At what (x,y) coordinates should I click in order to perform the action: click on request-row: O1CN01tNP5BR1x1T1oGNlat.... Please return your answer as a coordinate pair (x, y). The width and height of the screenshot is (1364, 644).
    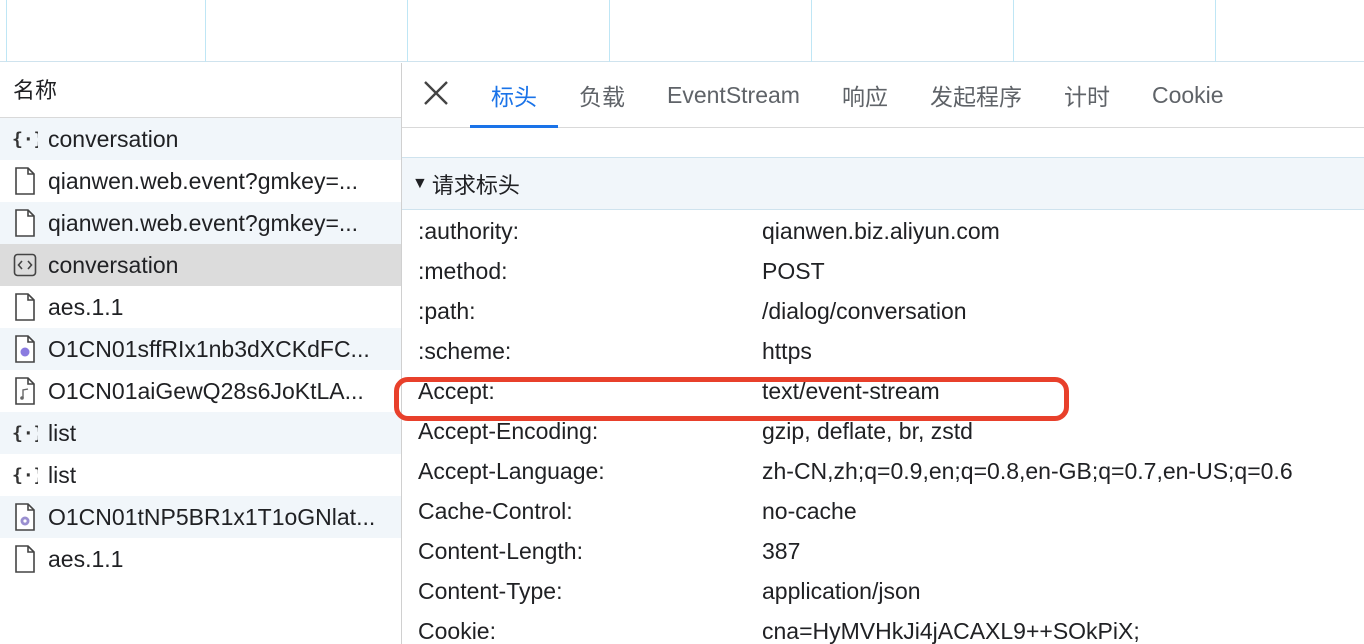
    Looking at the image, I should click on (200, 517).